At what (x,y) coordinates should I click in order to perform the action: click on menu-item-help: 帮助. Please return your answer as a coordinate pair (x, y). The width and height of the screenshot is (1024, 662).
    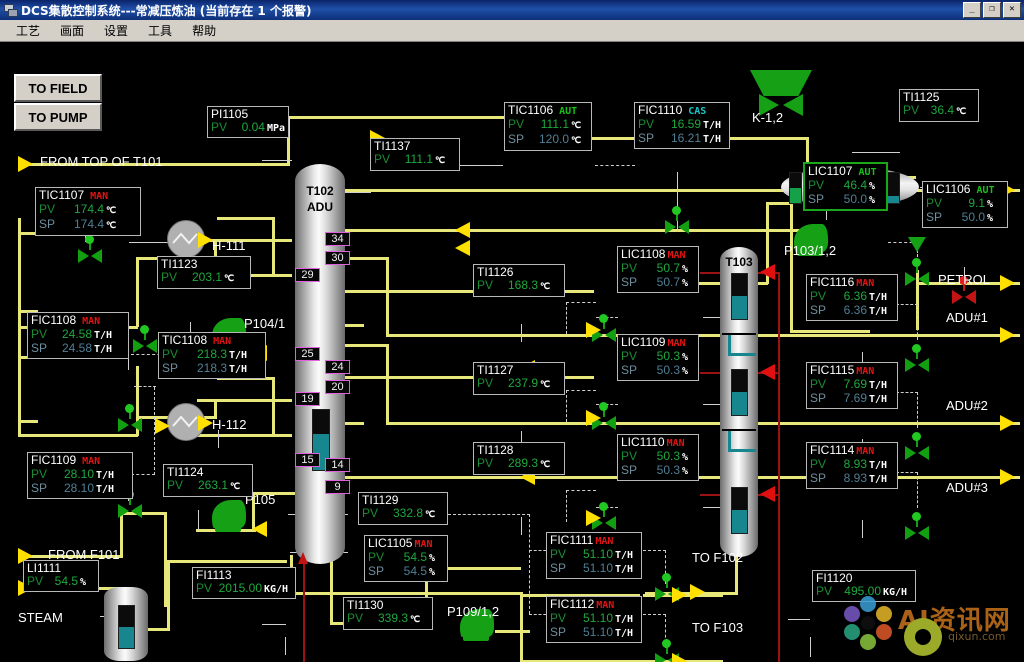
    Looking at the image, I should click on (204, 30).